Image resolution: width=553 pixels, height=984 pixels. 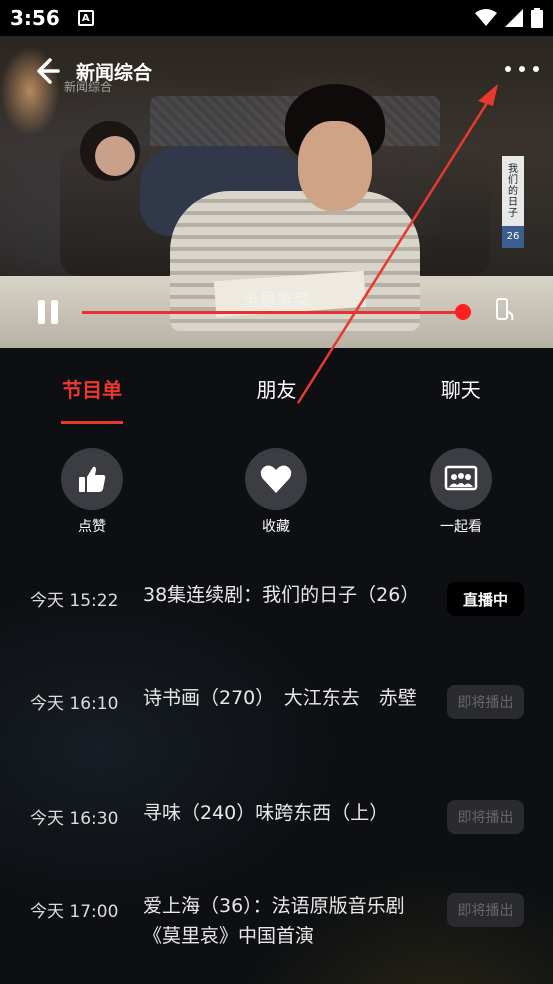 What do you see at coordinates (92, 479) in the screenshot?
I see `thumbs-up-icon` at bounding box center [92, 479].